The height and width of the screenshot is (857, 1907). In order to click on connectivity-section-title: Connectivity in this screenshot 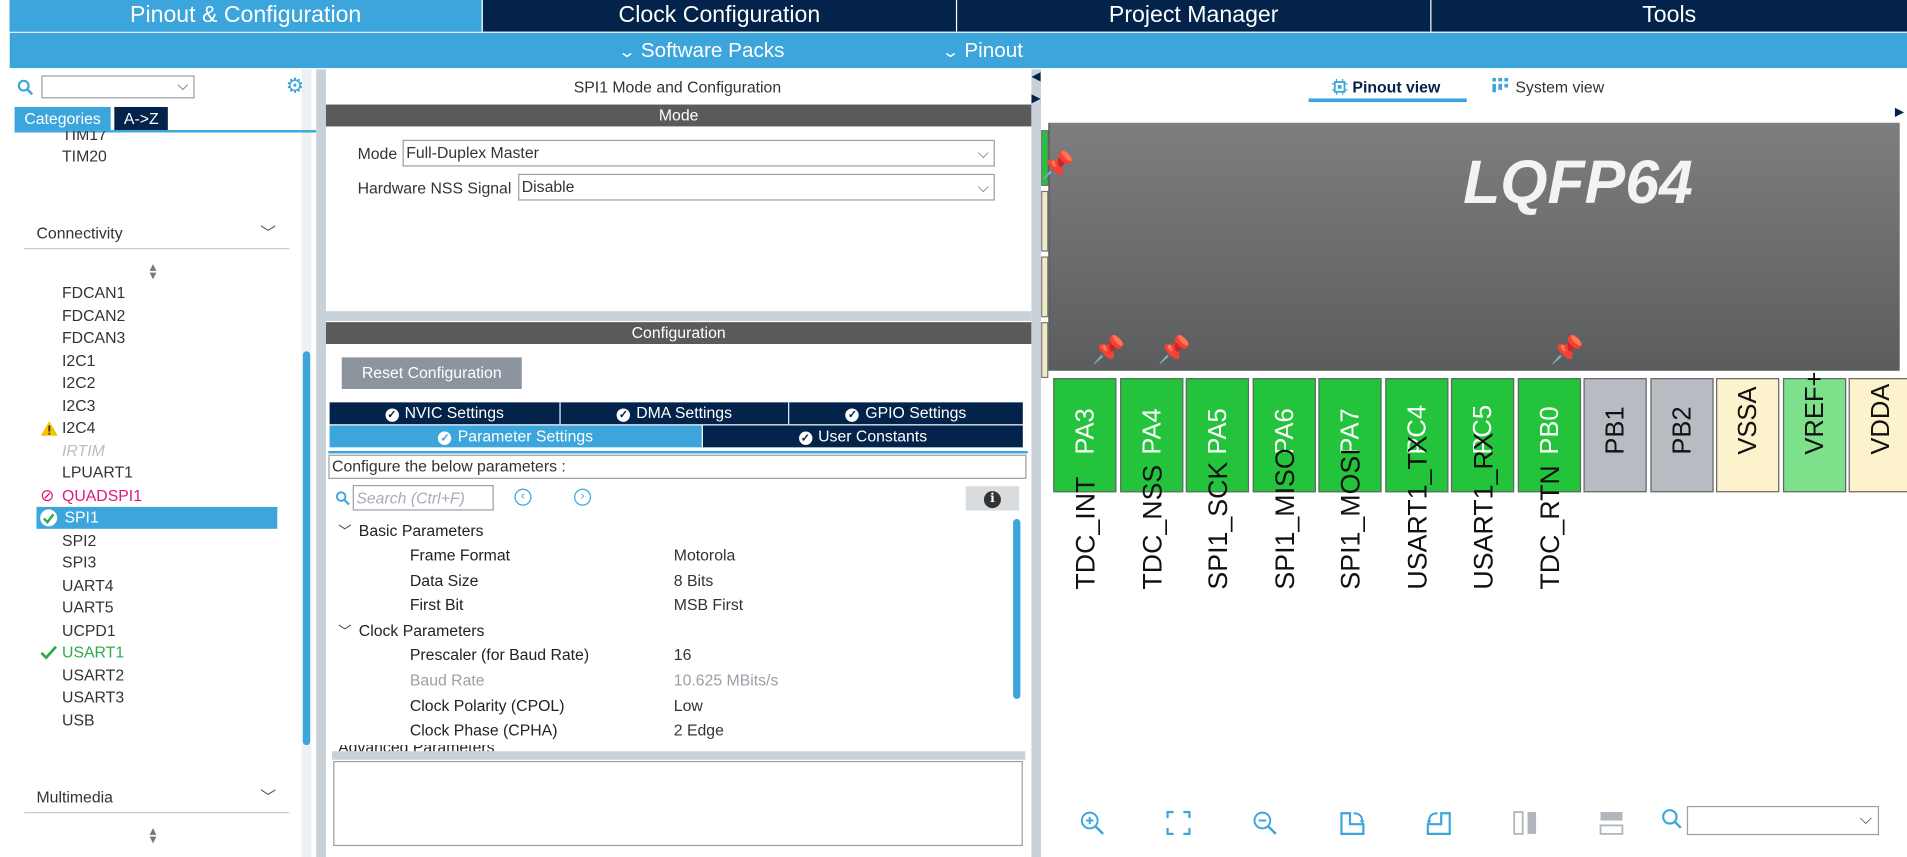, I will do `click(79, 233)`.